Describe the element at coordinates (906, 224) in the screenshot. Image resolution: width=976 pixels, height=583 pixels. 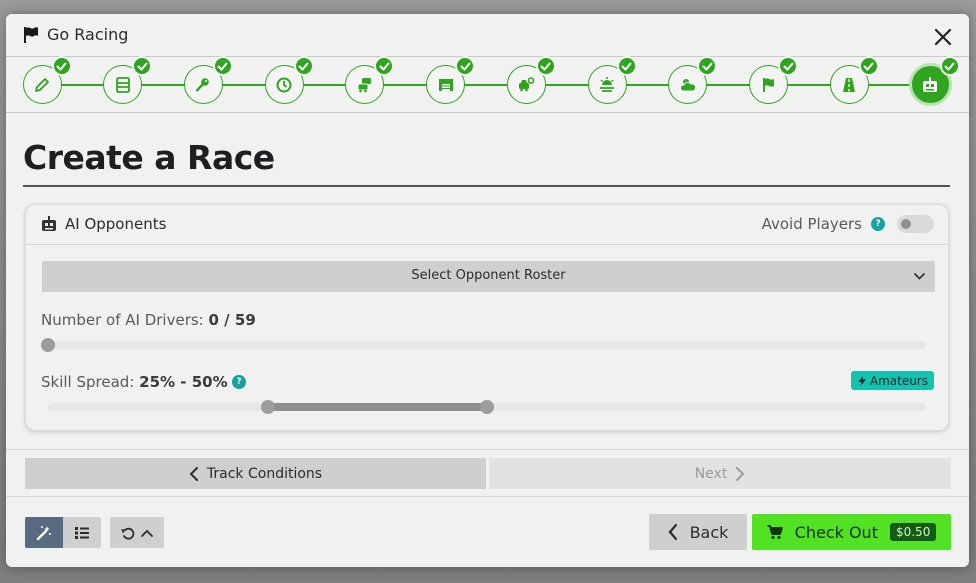
I see `toggle-knob` at that location.